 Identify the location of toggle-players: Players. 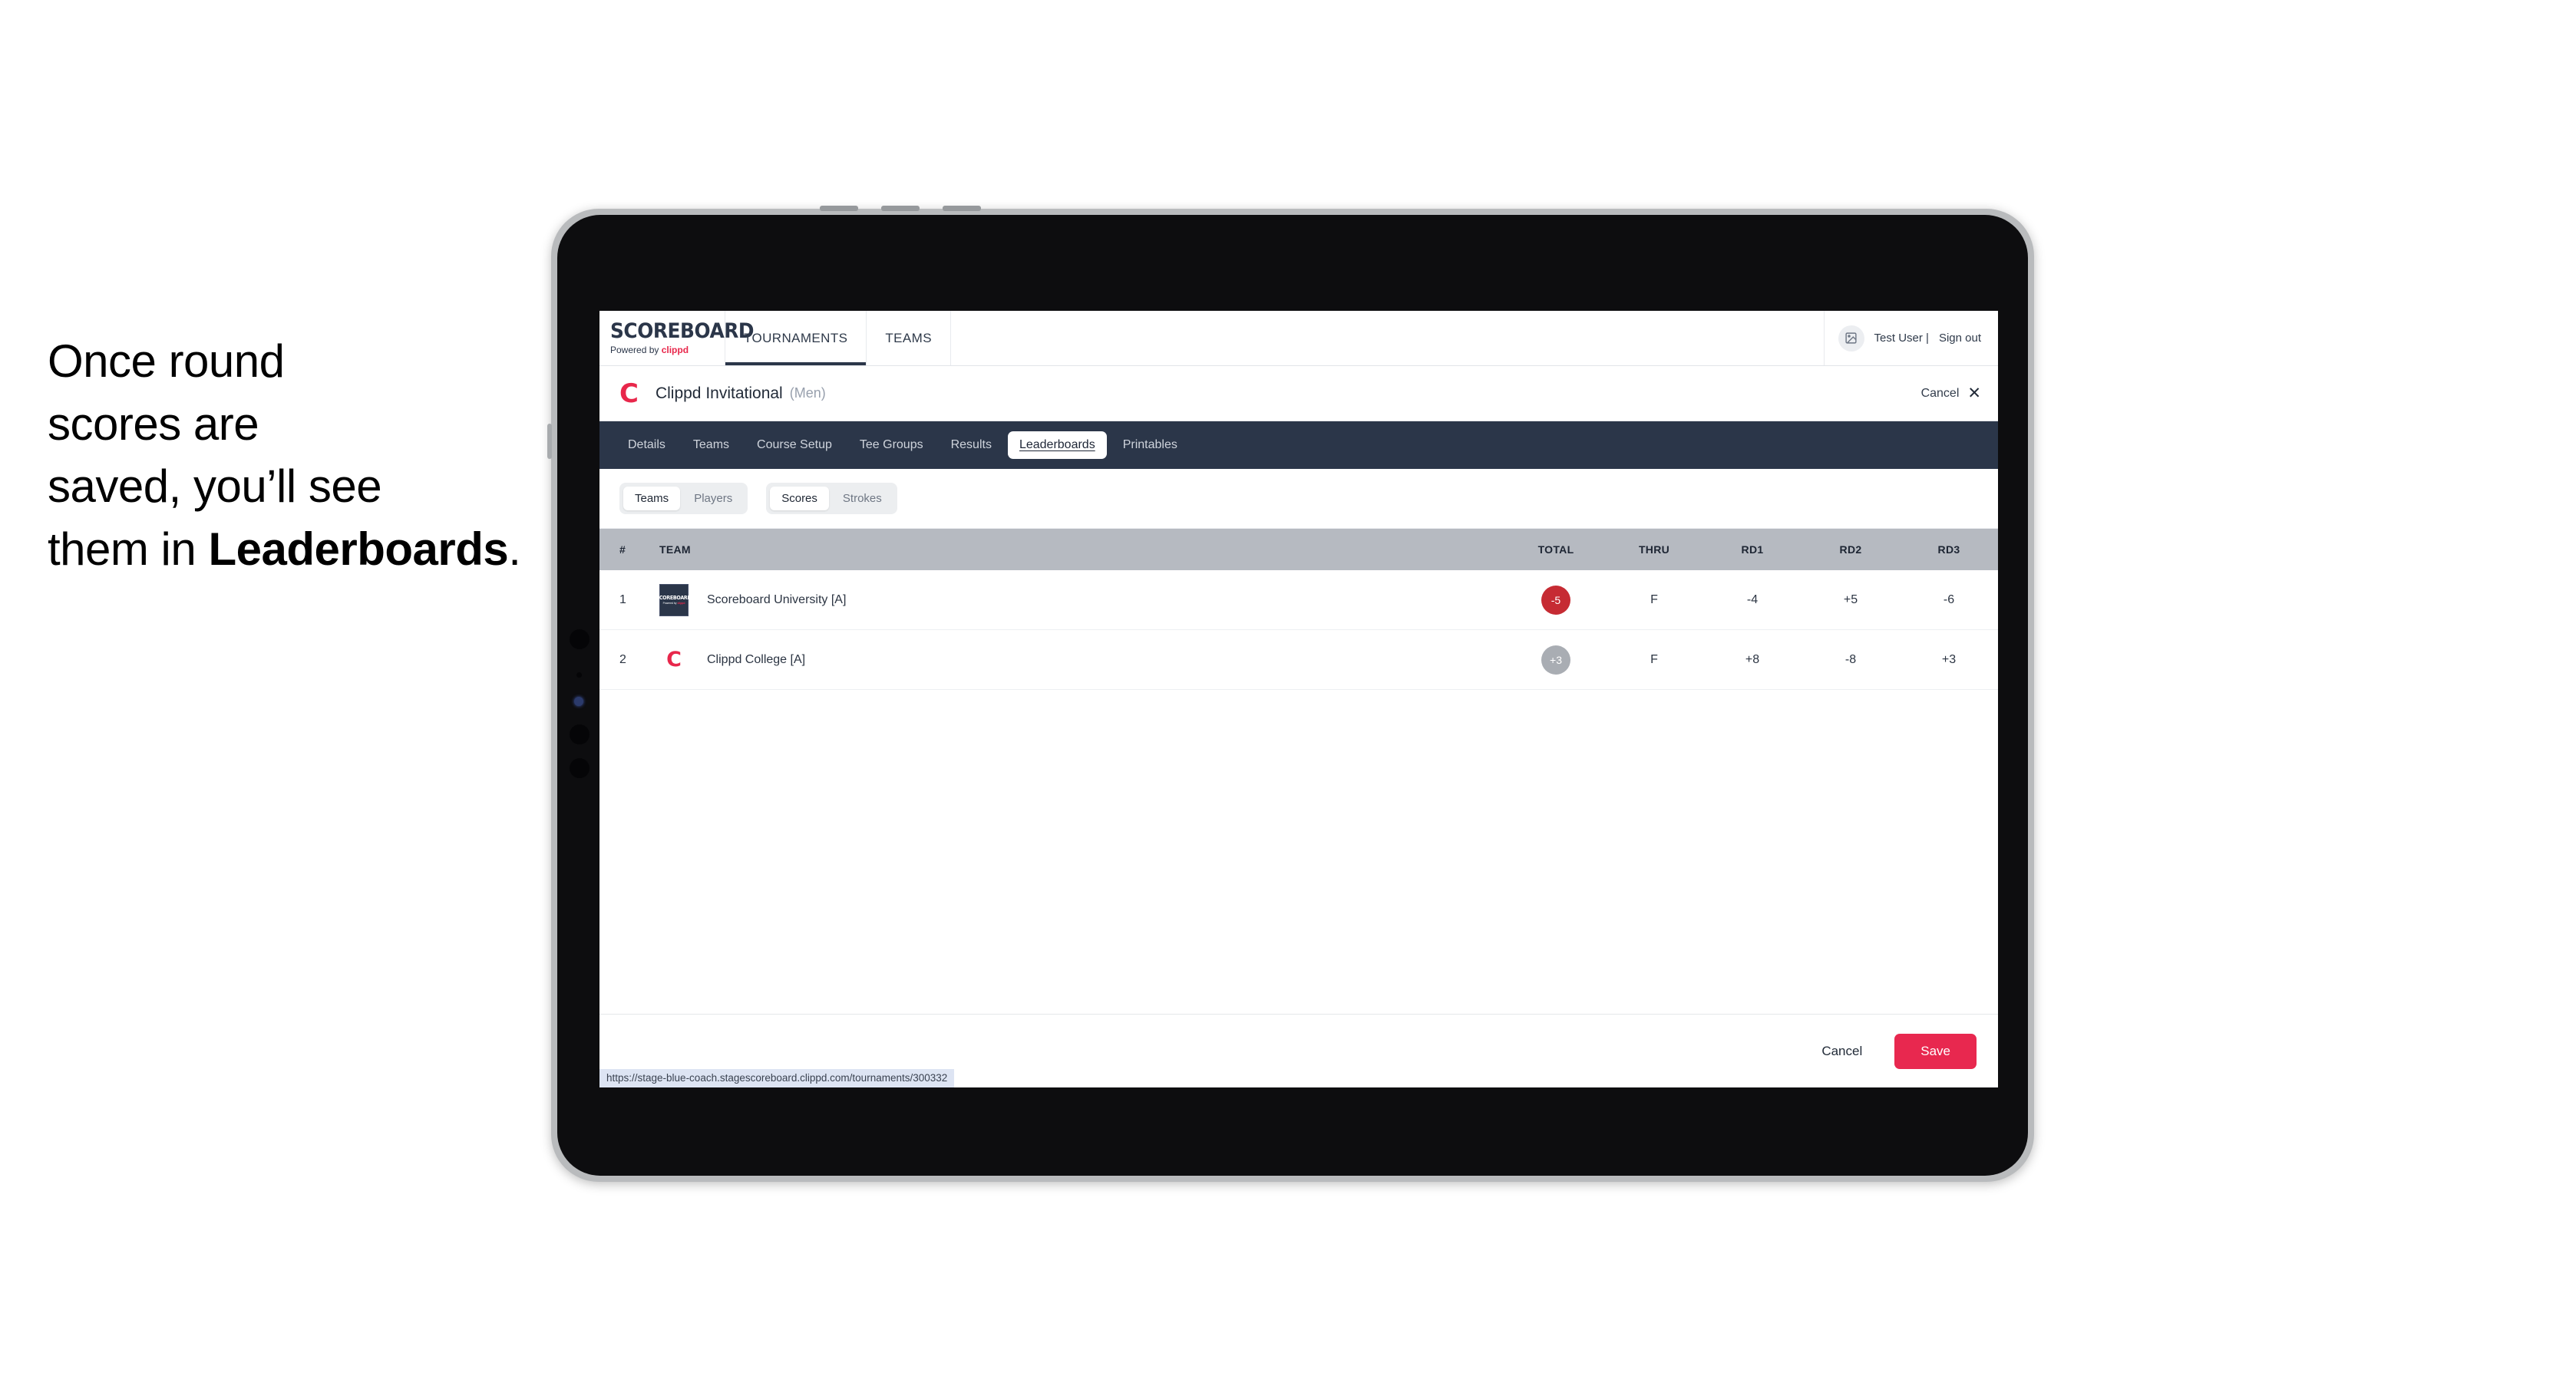
(713, 498).